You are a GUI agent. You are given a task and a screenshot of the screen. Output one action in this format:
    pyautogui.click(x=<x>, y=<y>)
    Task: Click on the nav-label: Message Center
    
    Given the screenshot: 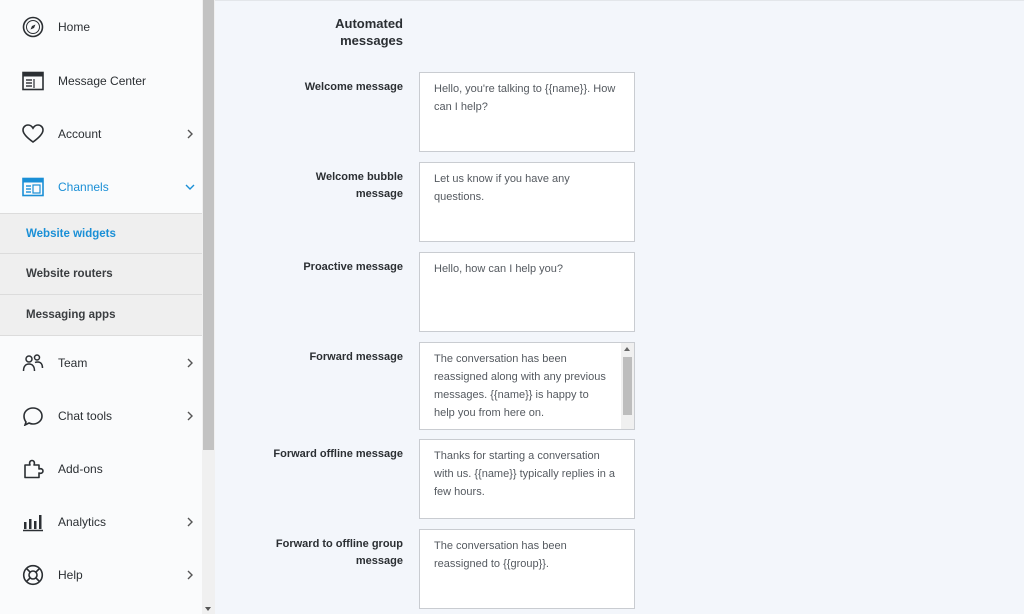 What is the action you would take?
    pyautogui.click(x=102, y=80)
    